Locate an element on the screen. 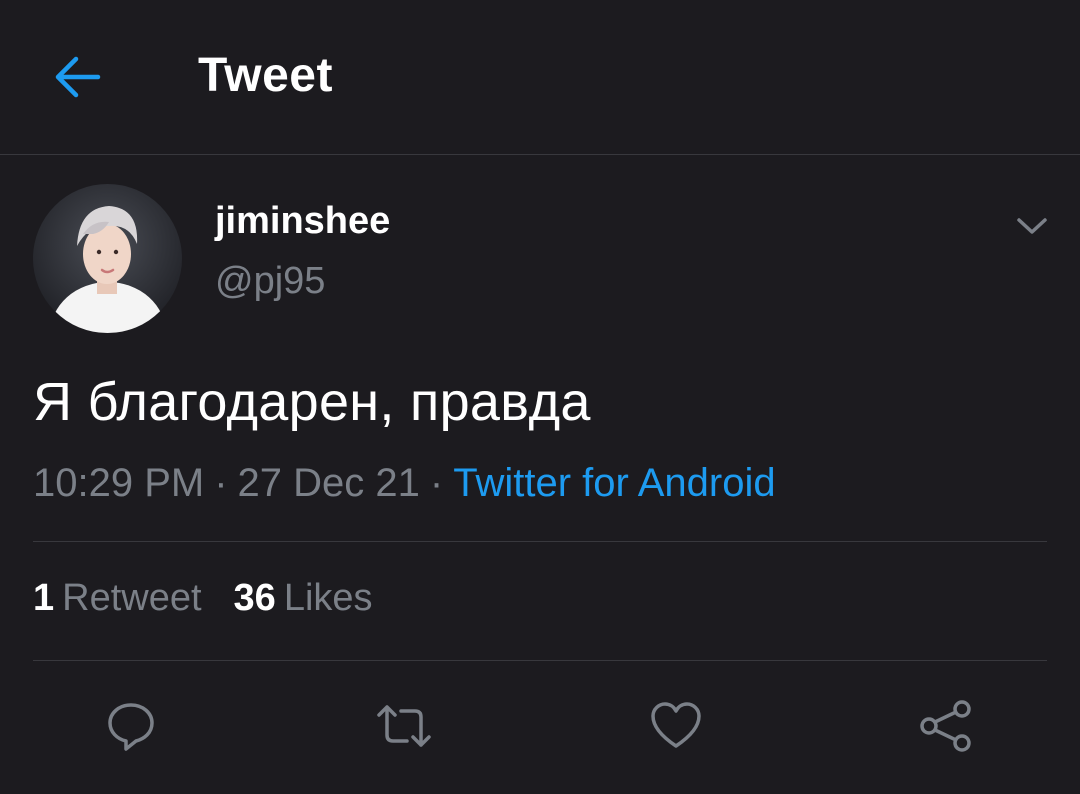  chevron-down-icon is located at coordinates (1032, 226).